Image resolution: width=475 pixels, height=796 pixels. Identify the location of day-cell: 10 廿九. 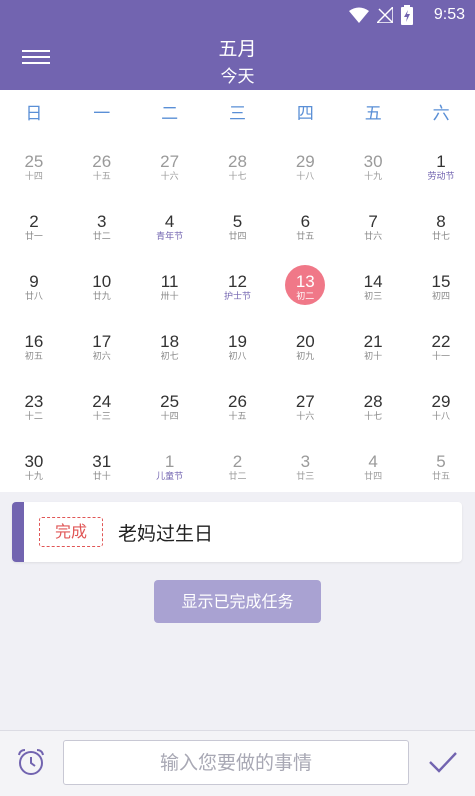
(102, 282).